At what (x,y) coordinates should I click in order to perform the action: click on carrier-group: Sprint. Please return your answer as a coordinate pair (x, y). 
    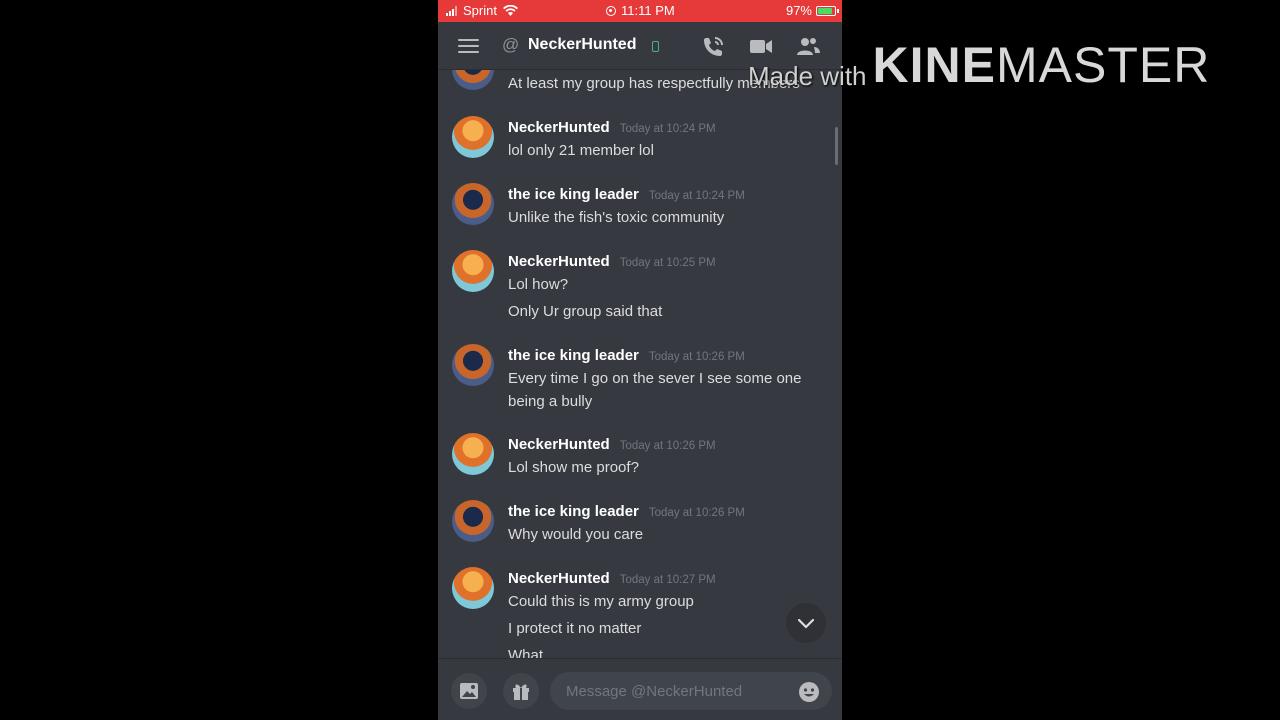
    Looking at the image, I should click on (482, 10).